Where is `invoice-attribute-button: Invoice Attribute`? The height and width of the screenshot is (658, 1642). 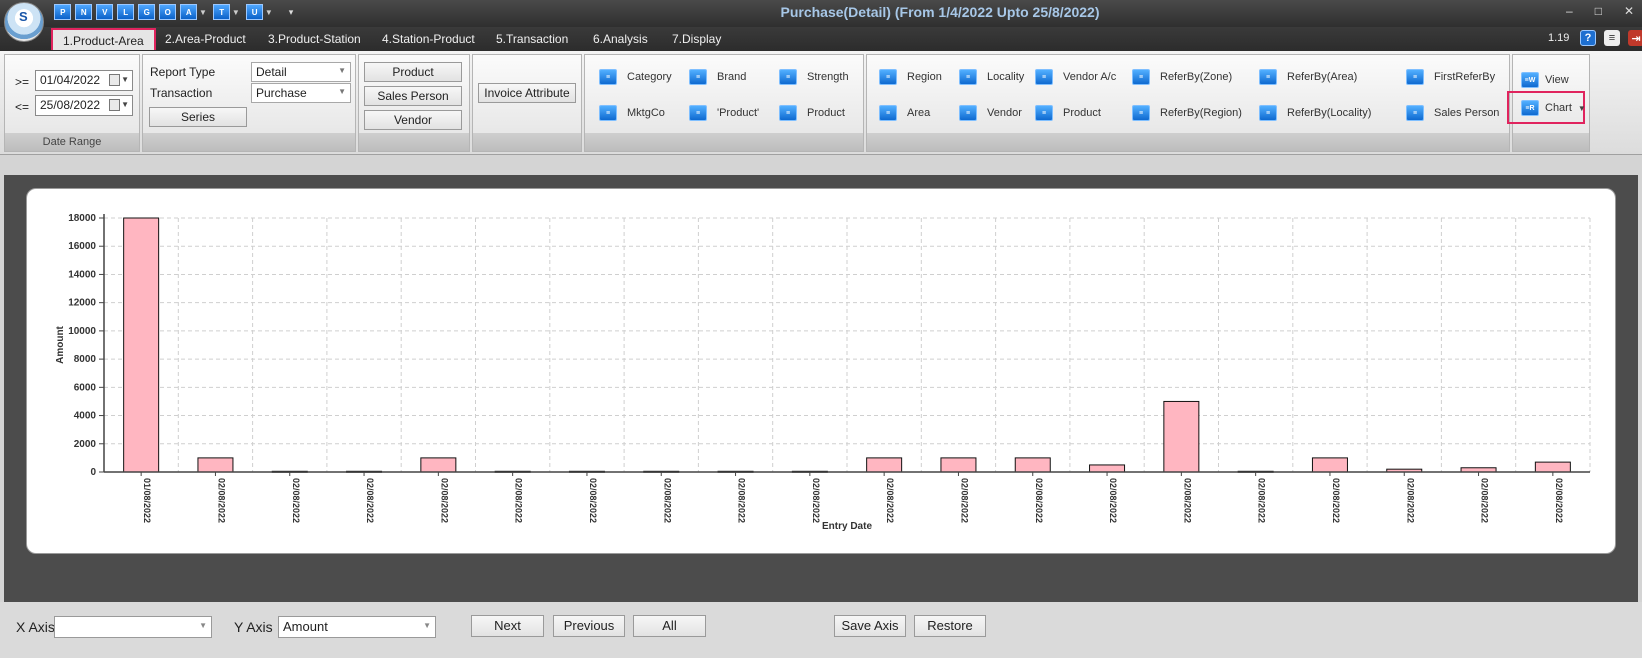 invoice-attribute-button: Invoice Attribute is located at coordinates (527, 93).